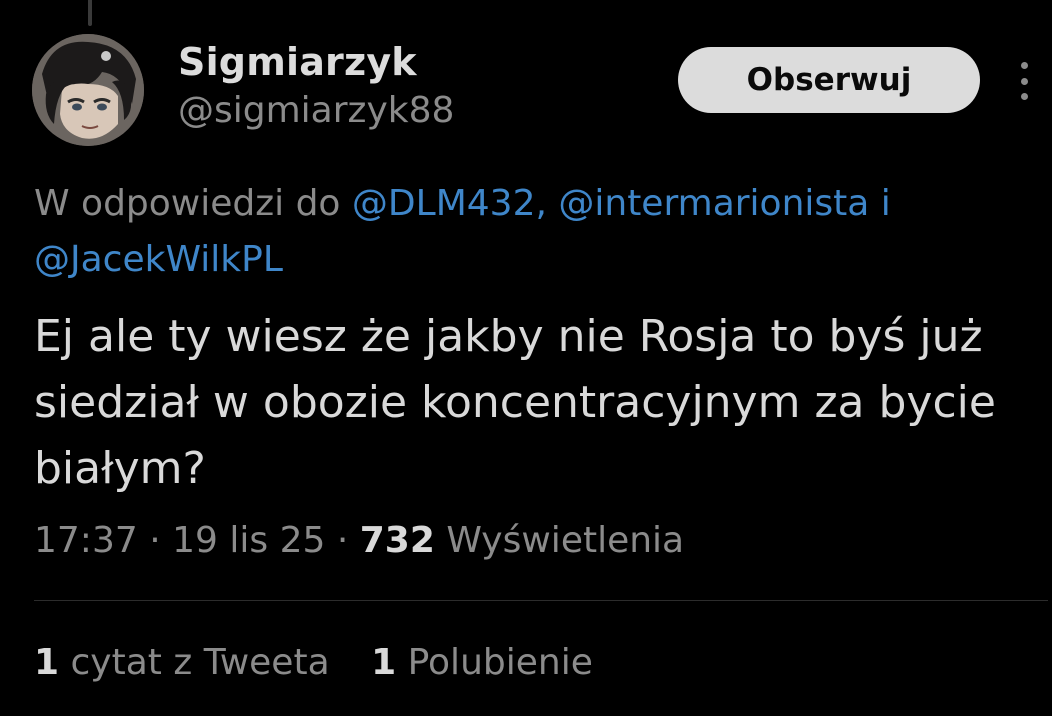 The image size is (1052, 716). What do you see at coordinates (1024, 81) in the screenshot?
I see `more-vertical-icon` at bounding box center [1024, 81].